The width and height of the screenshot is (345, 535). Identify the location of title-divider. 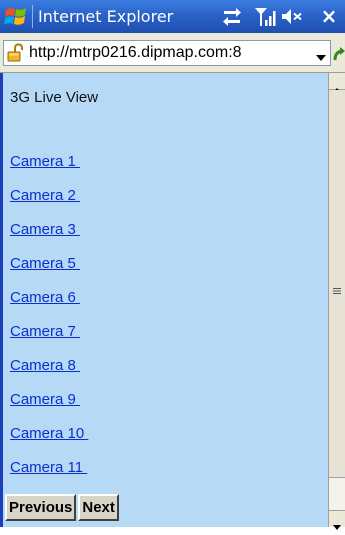
(32, 16).